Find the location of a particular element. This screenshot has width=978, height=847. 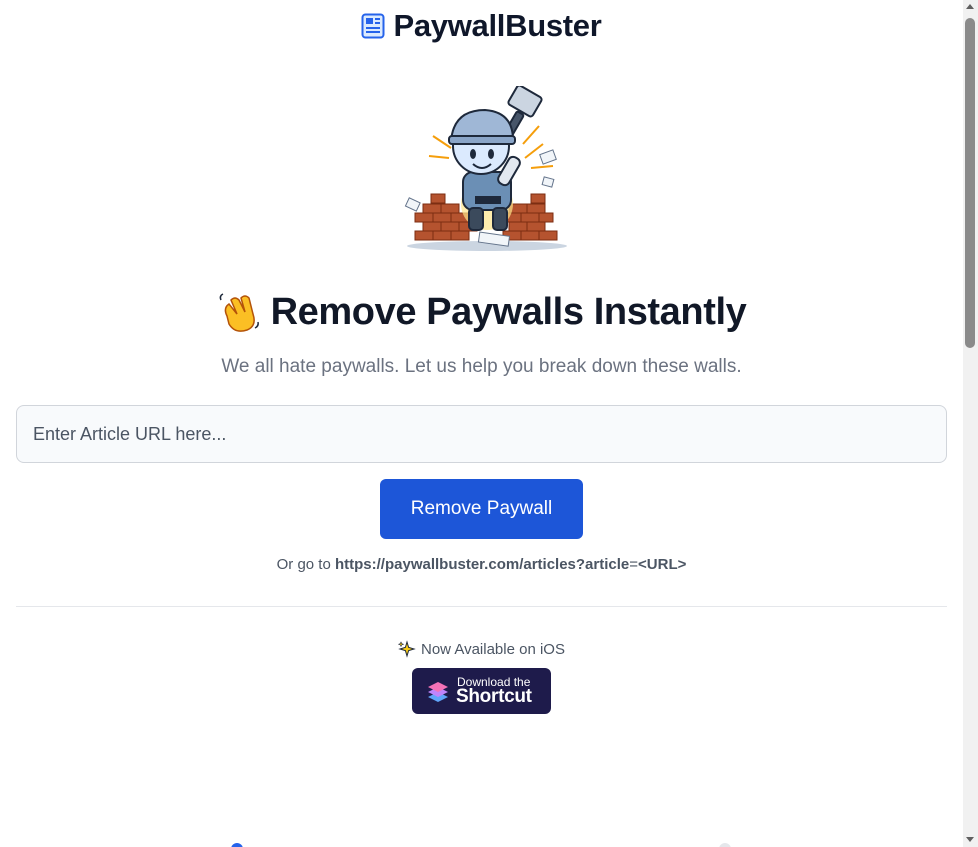

ios-availability: Now Available on iOS is located at coordinates (481, 649).